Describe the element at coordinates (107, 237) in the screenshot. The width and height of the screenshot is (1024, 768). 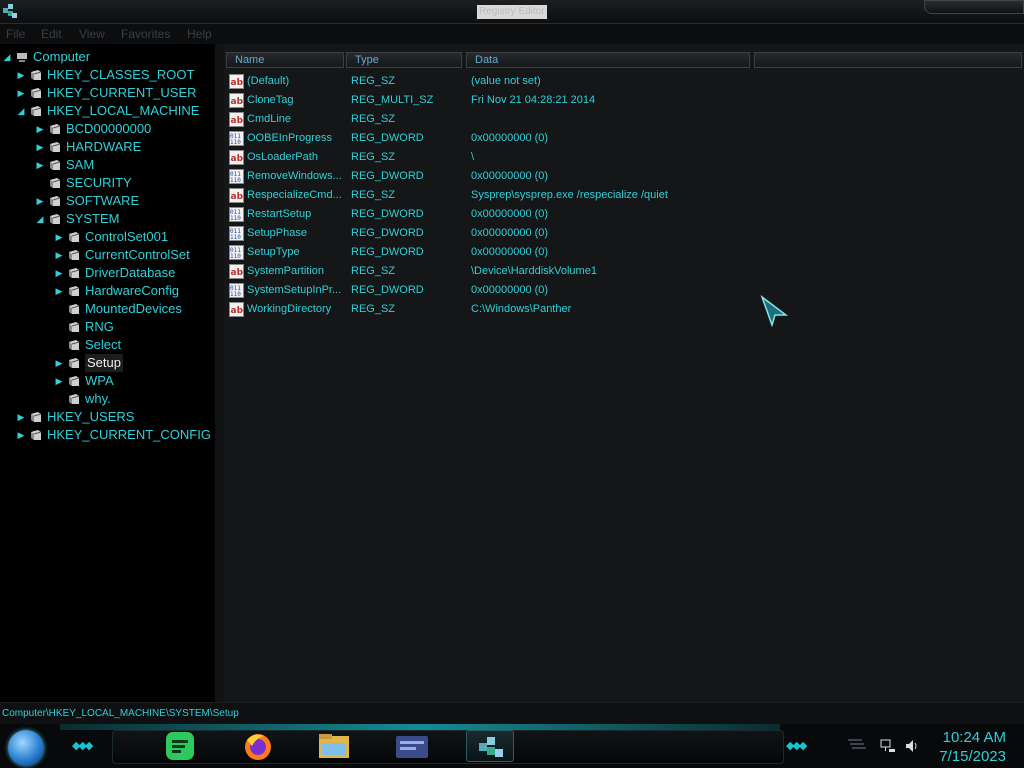
I see `tree-node: ▶ ControlSet001` at that location.